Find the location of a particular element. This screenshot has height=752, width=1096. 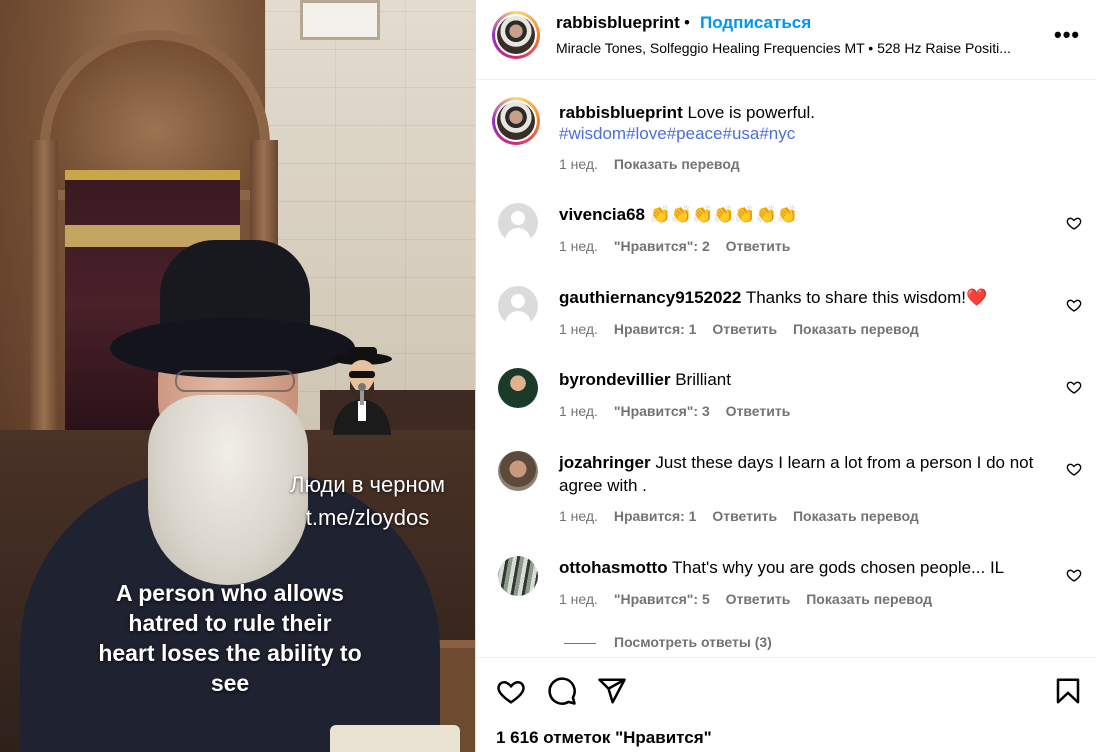

comment-text: 👏👏👏👏👏👏👏 is located at coordinates (723, 214).